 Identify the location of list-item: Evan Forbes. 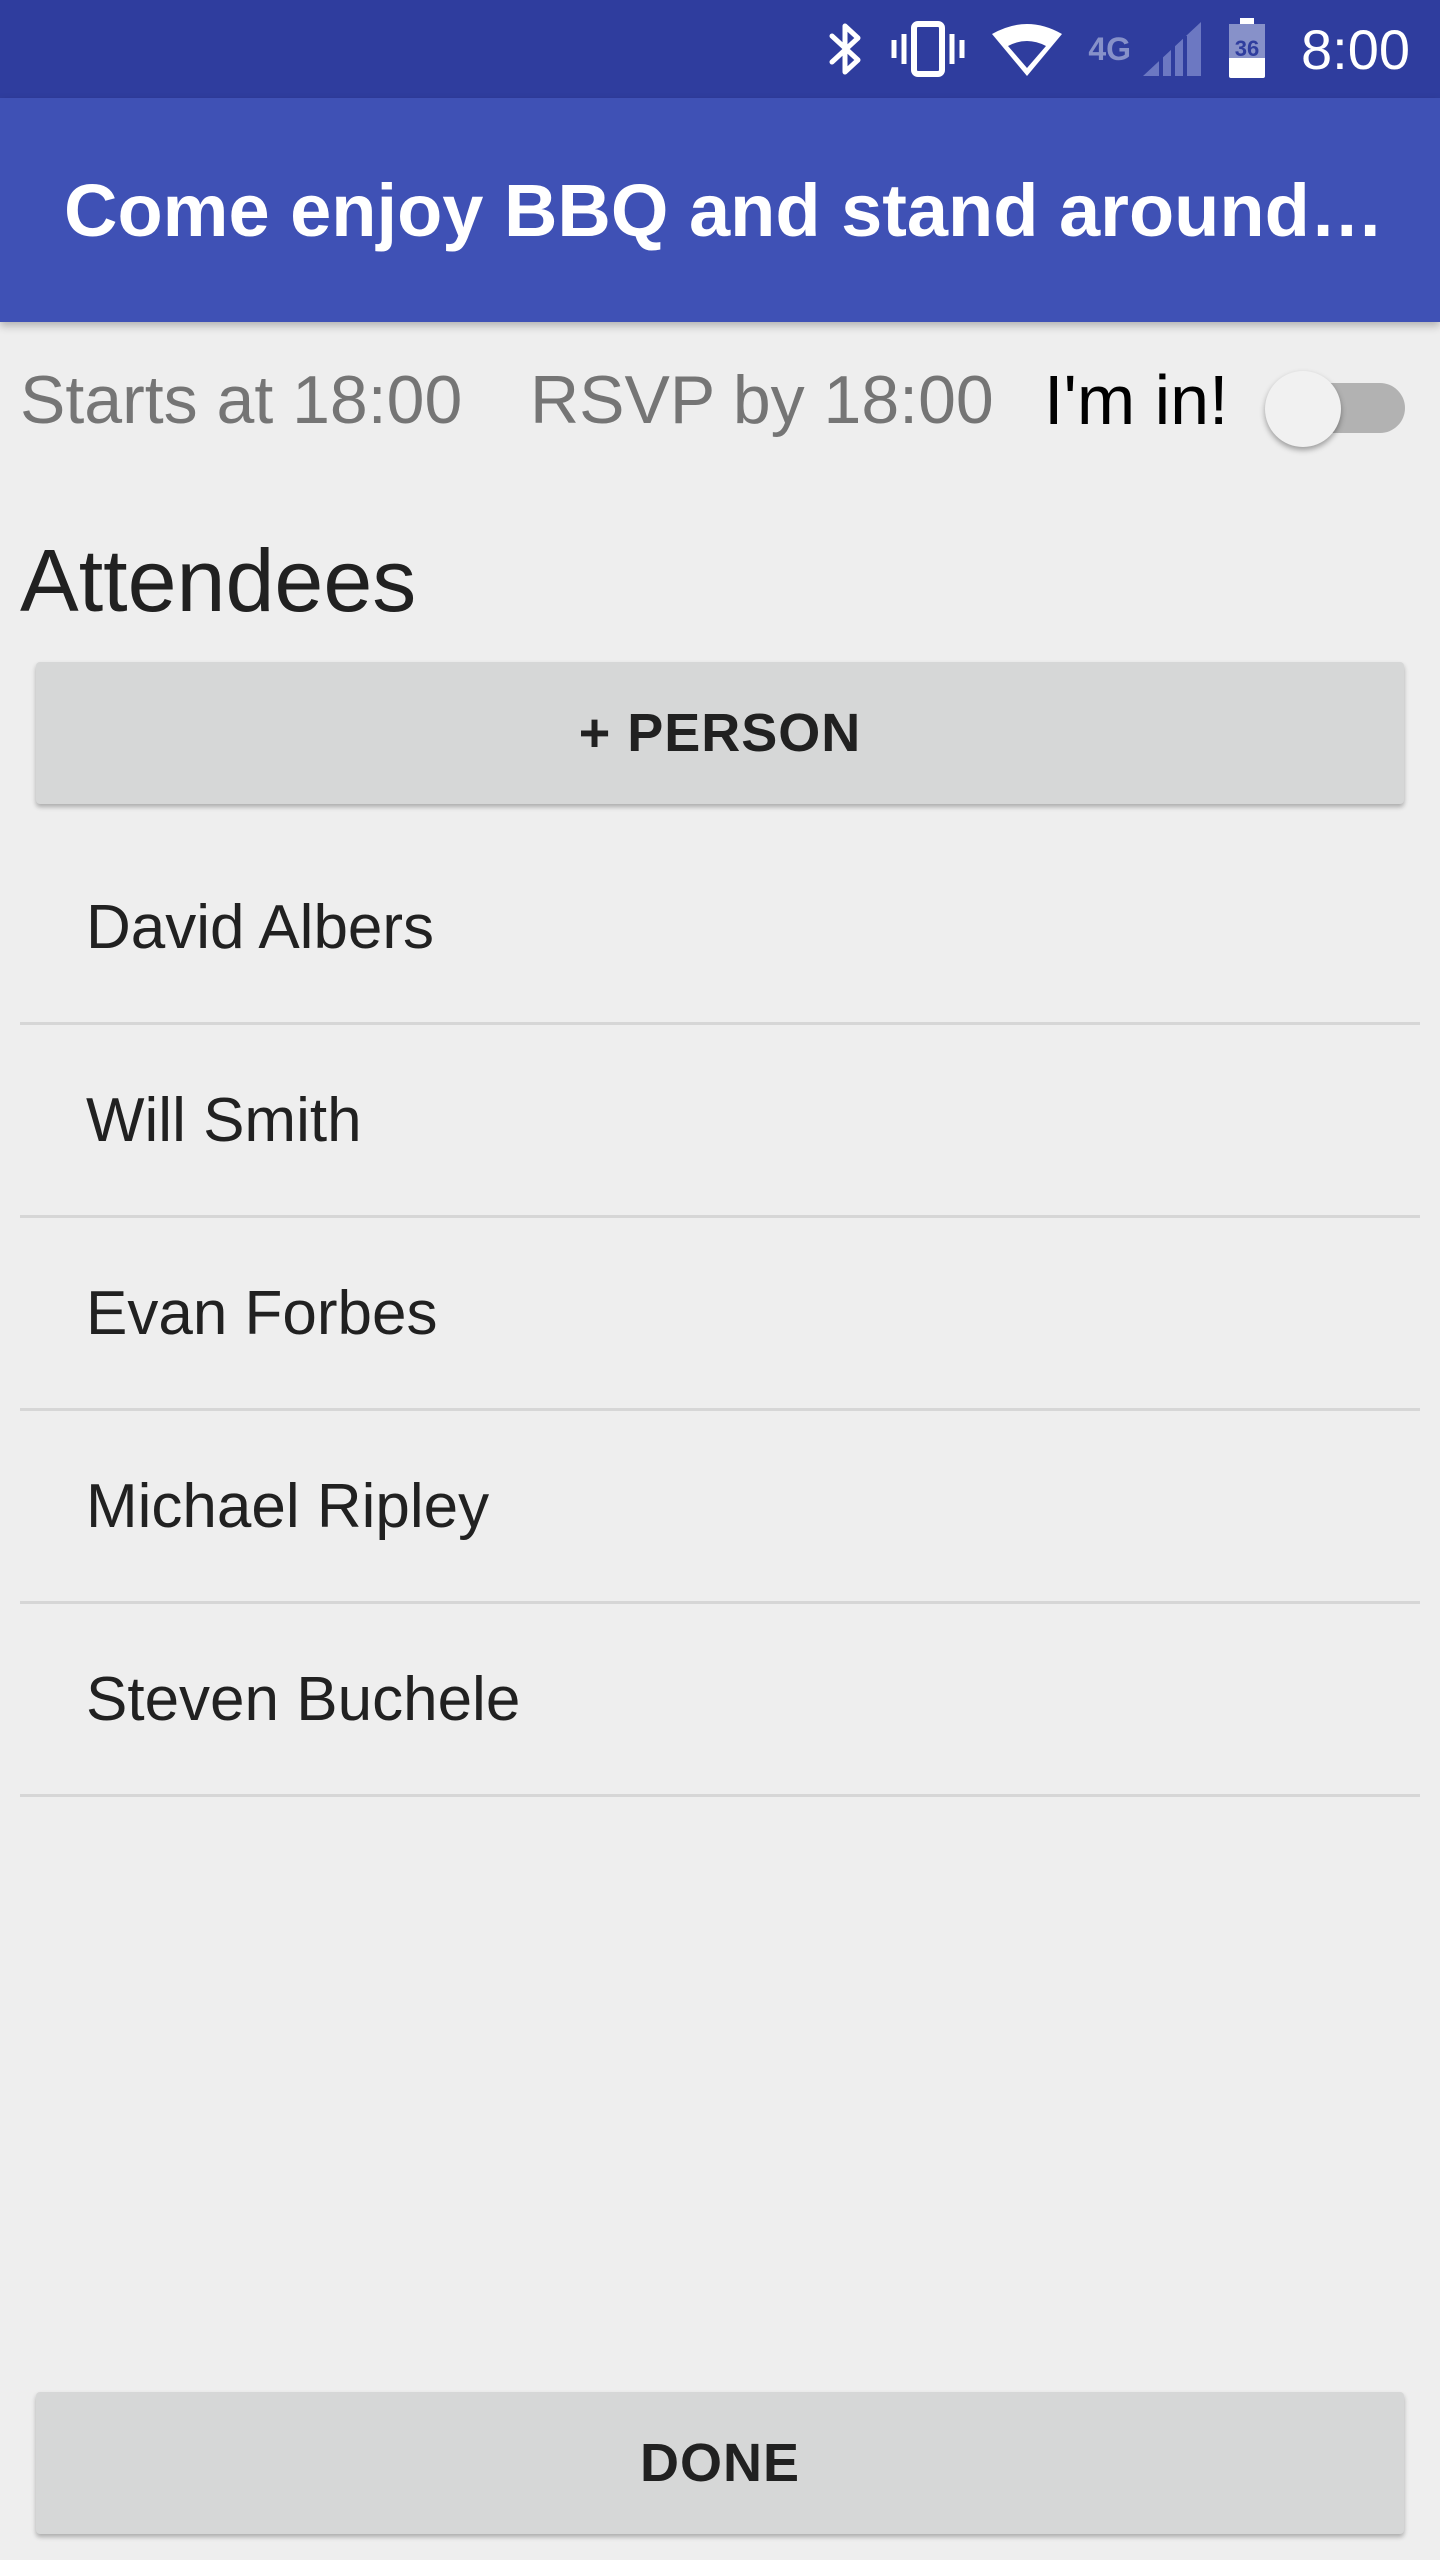
(720, 1314).